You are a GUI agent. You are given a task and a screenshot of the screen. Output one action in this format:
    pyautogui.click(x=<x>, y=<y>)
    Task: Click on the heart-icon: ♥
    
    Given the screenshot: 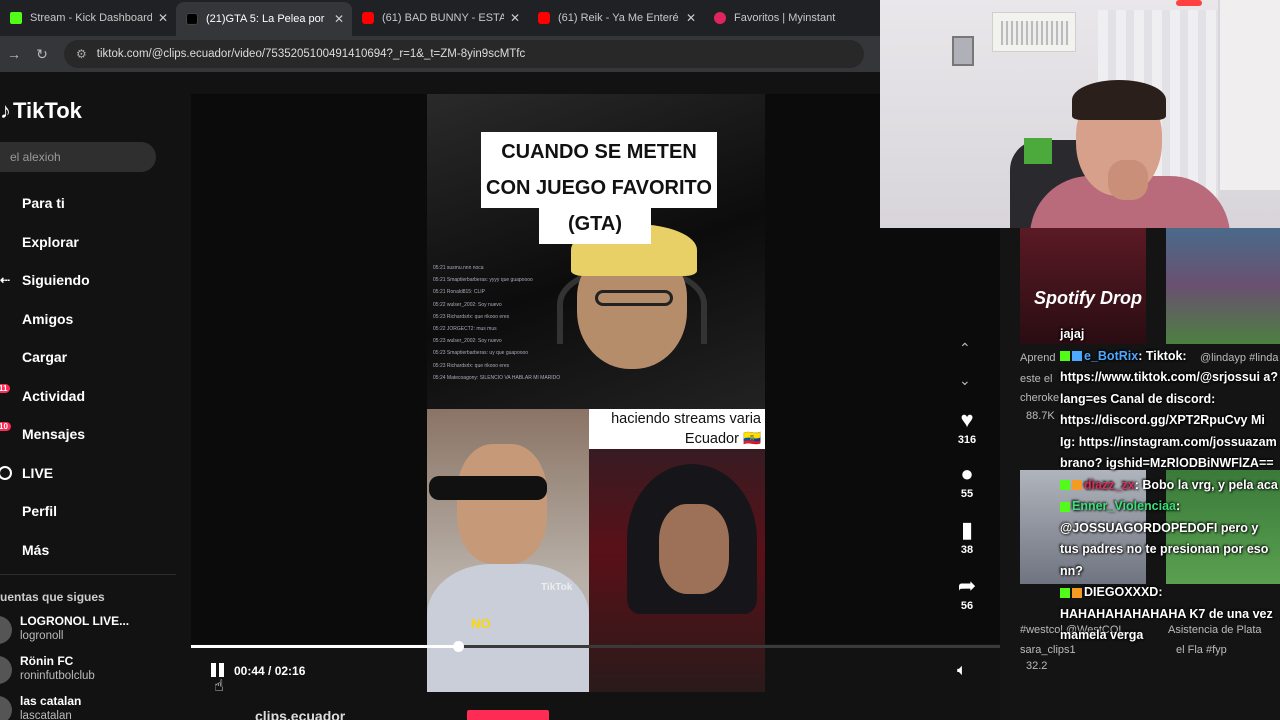 What is the action you would take?
    pyautogui.click(x=967, y=419)
    